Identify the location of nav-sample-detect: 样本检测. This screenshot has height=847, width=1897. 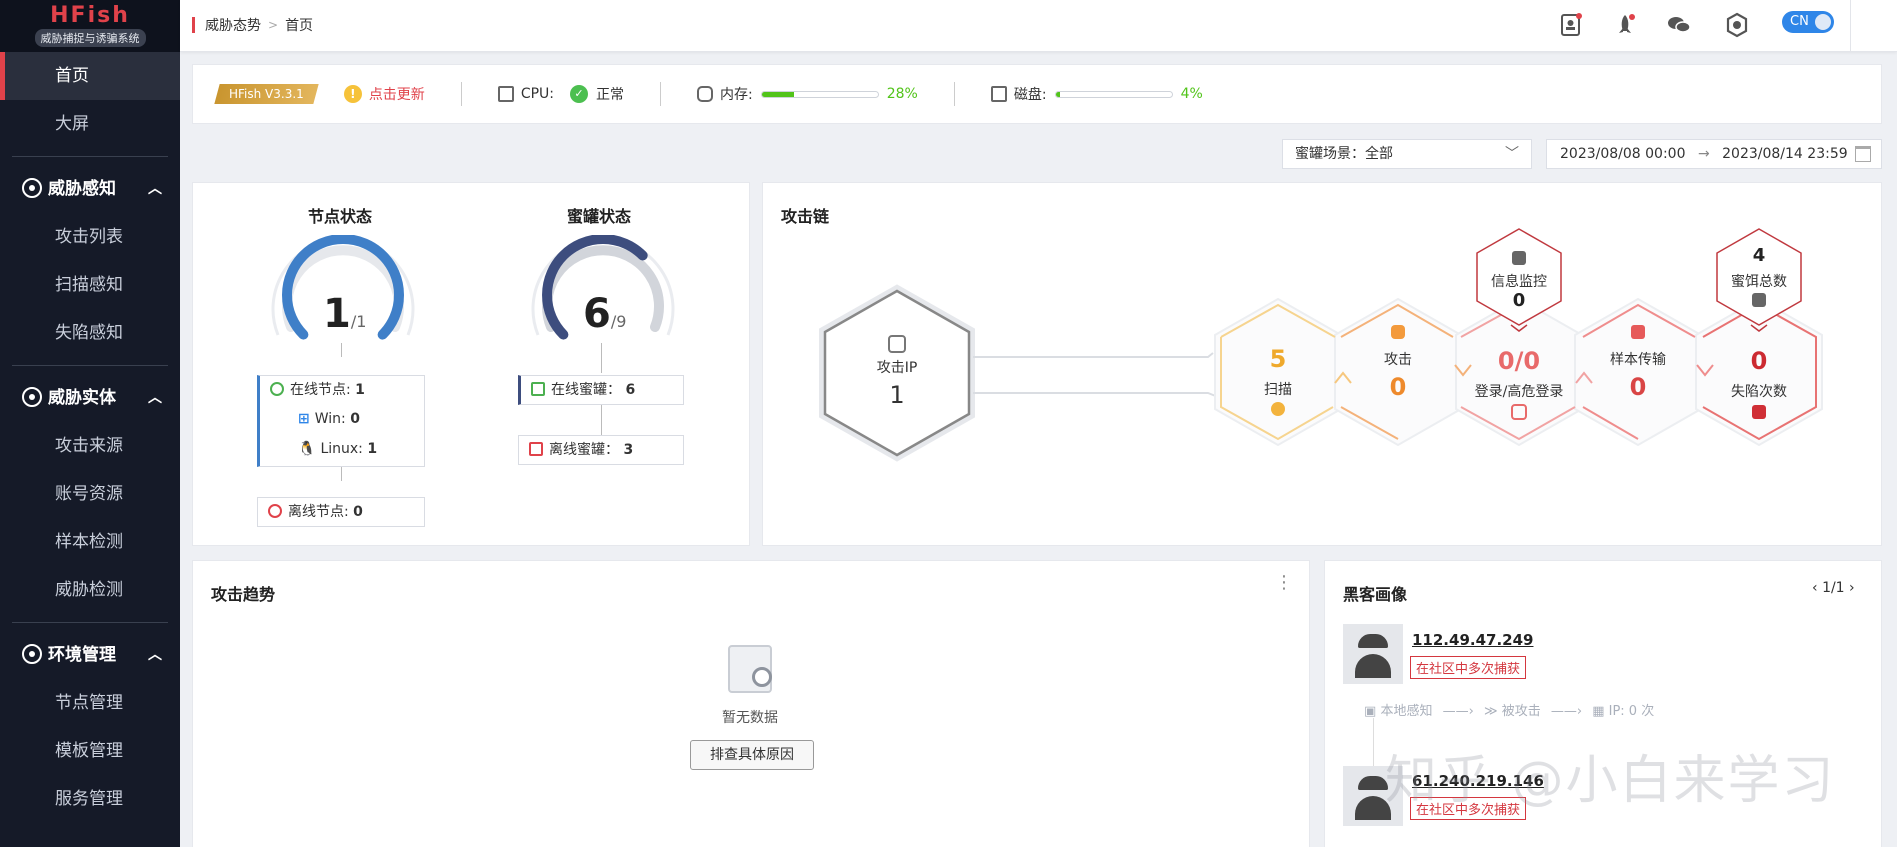
(90, 542).